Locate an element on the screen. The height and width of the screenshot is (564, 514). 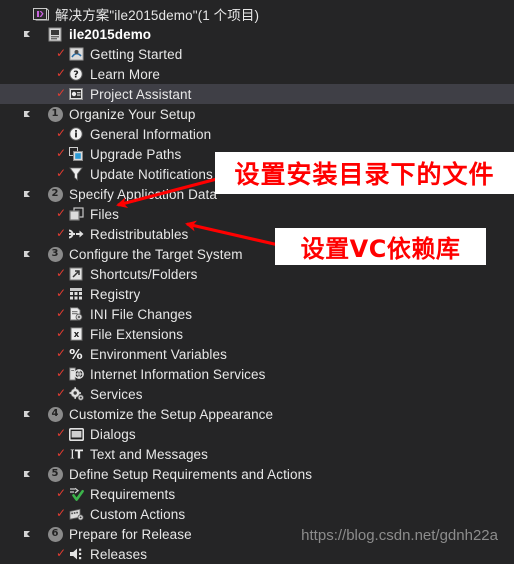
number-badge: 3 is located at coordinates (55, 254).